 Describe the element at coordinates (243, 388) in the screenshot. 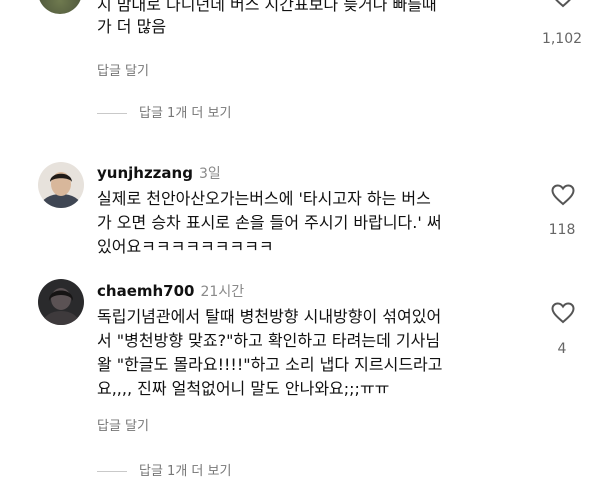

I see `comment-text-line: 요,,,, 진짜 얼척없어니 말도 안나와요;;;ㅠㅠ` at that location.